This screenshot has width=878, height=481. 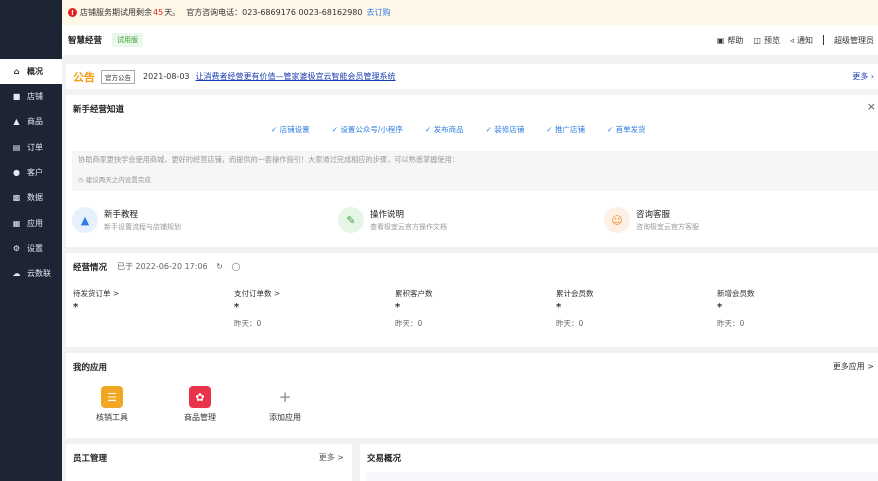 I want to click on top-actions: ▣ 帮助 ◫ 预览 ◃ 通知 超级管理员, so click(x=795, y=40).